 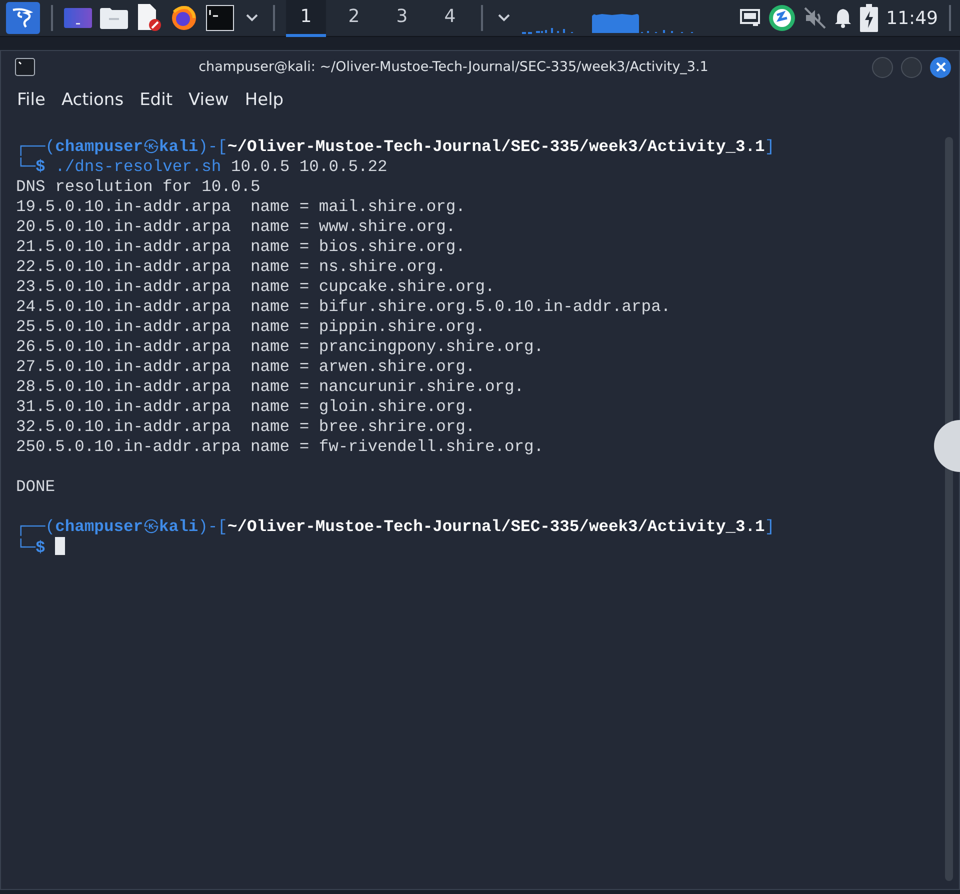 What do you see at coordinates (241, 207) in the screenshot?
I see `output-line: 19.5.0.10.in-addr.arpa name = mail.shire.org.` at bounding box center [241, 207].